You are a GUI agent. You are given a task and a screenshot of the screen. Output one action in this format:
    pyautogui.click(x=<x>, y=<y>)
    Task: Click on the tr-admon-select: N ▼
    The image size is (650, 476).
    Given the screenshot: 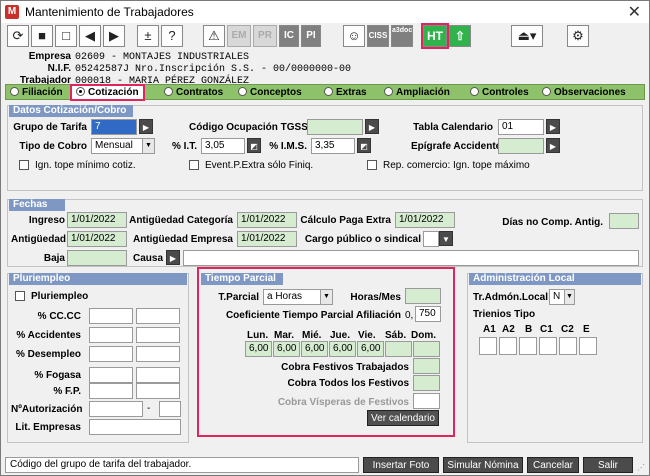 What is the action you would take?
    pyautogui.click(x=562, y=297)
    